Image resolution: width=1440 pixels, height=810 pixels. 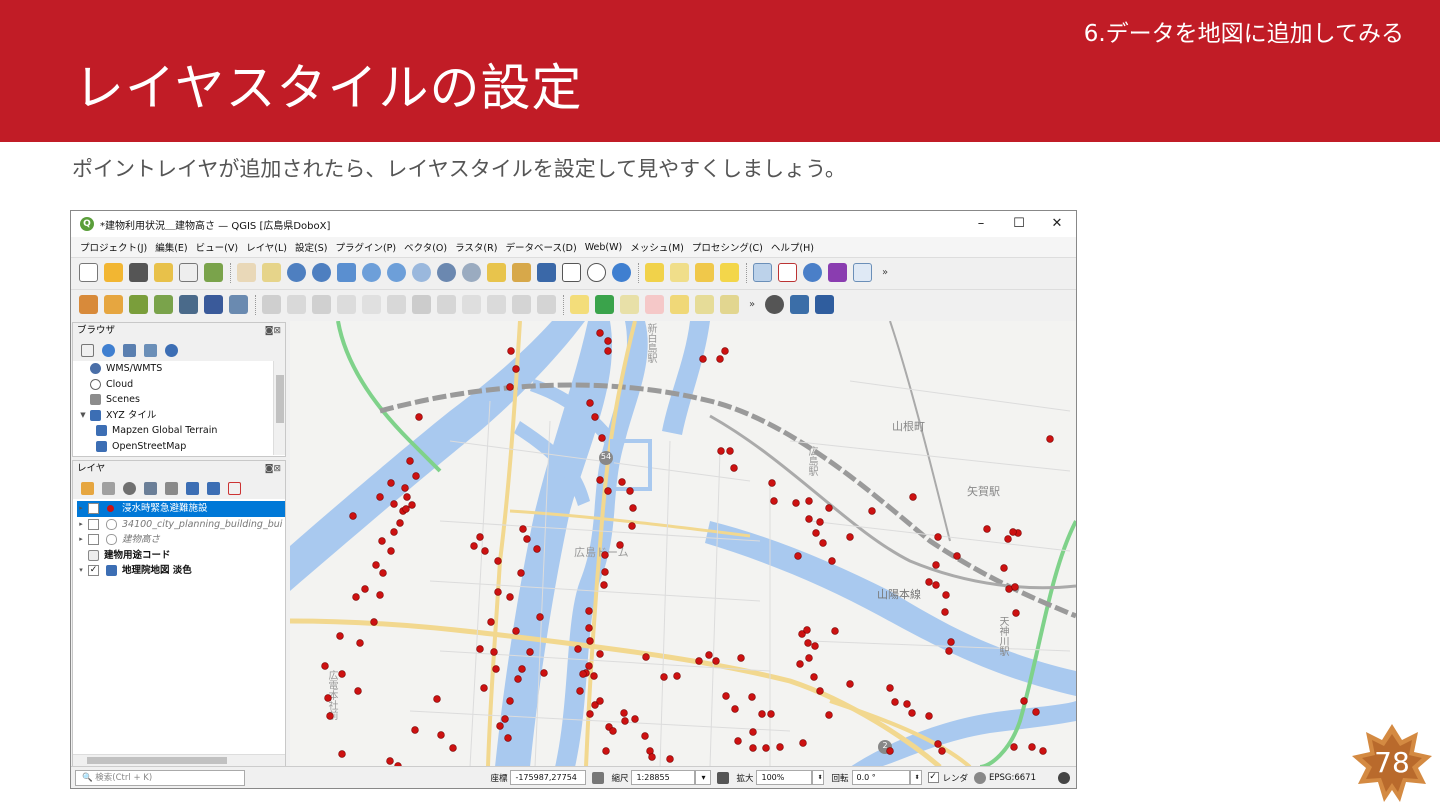 What do you see at coordinates (93, 509) in the screenshot?
I see `layer-checkbox: ✓` at bounding box center [93, 509].